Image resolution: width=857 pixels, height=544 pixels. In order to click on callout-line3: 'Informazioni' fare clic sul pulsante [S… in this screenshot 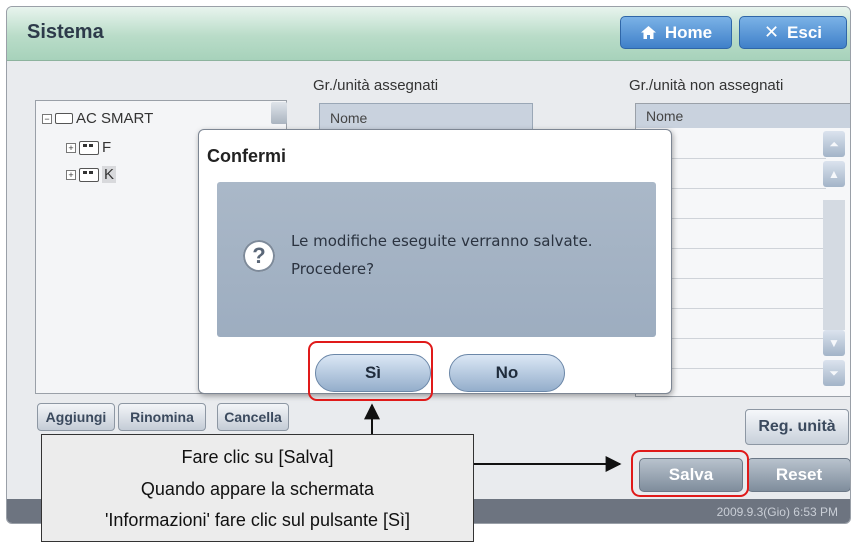, I will do `click(257, 520)`.